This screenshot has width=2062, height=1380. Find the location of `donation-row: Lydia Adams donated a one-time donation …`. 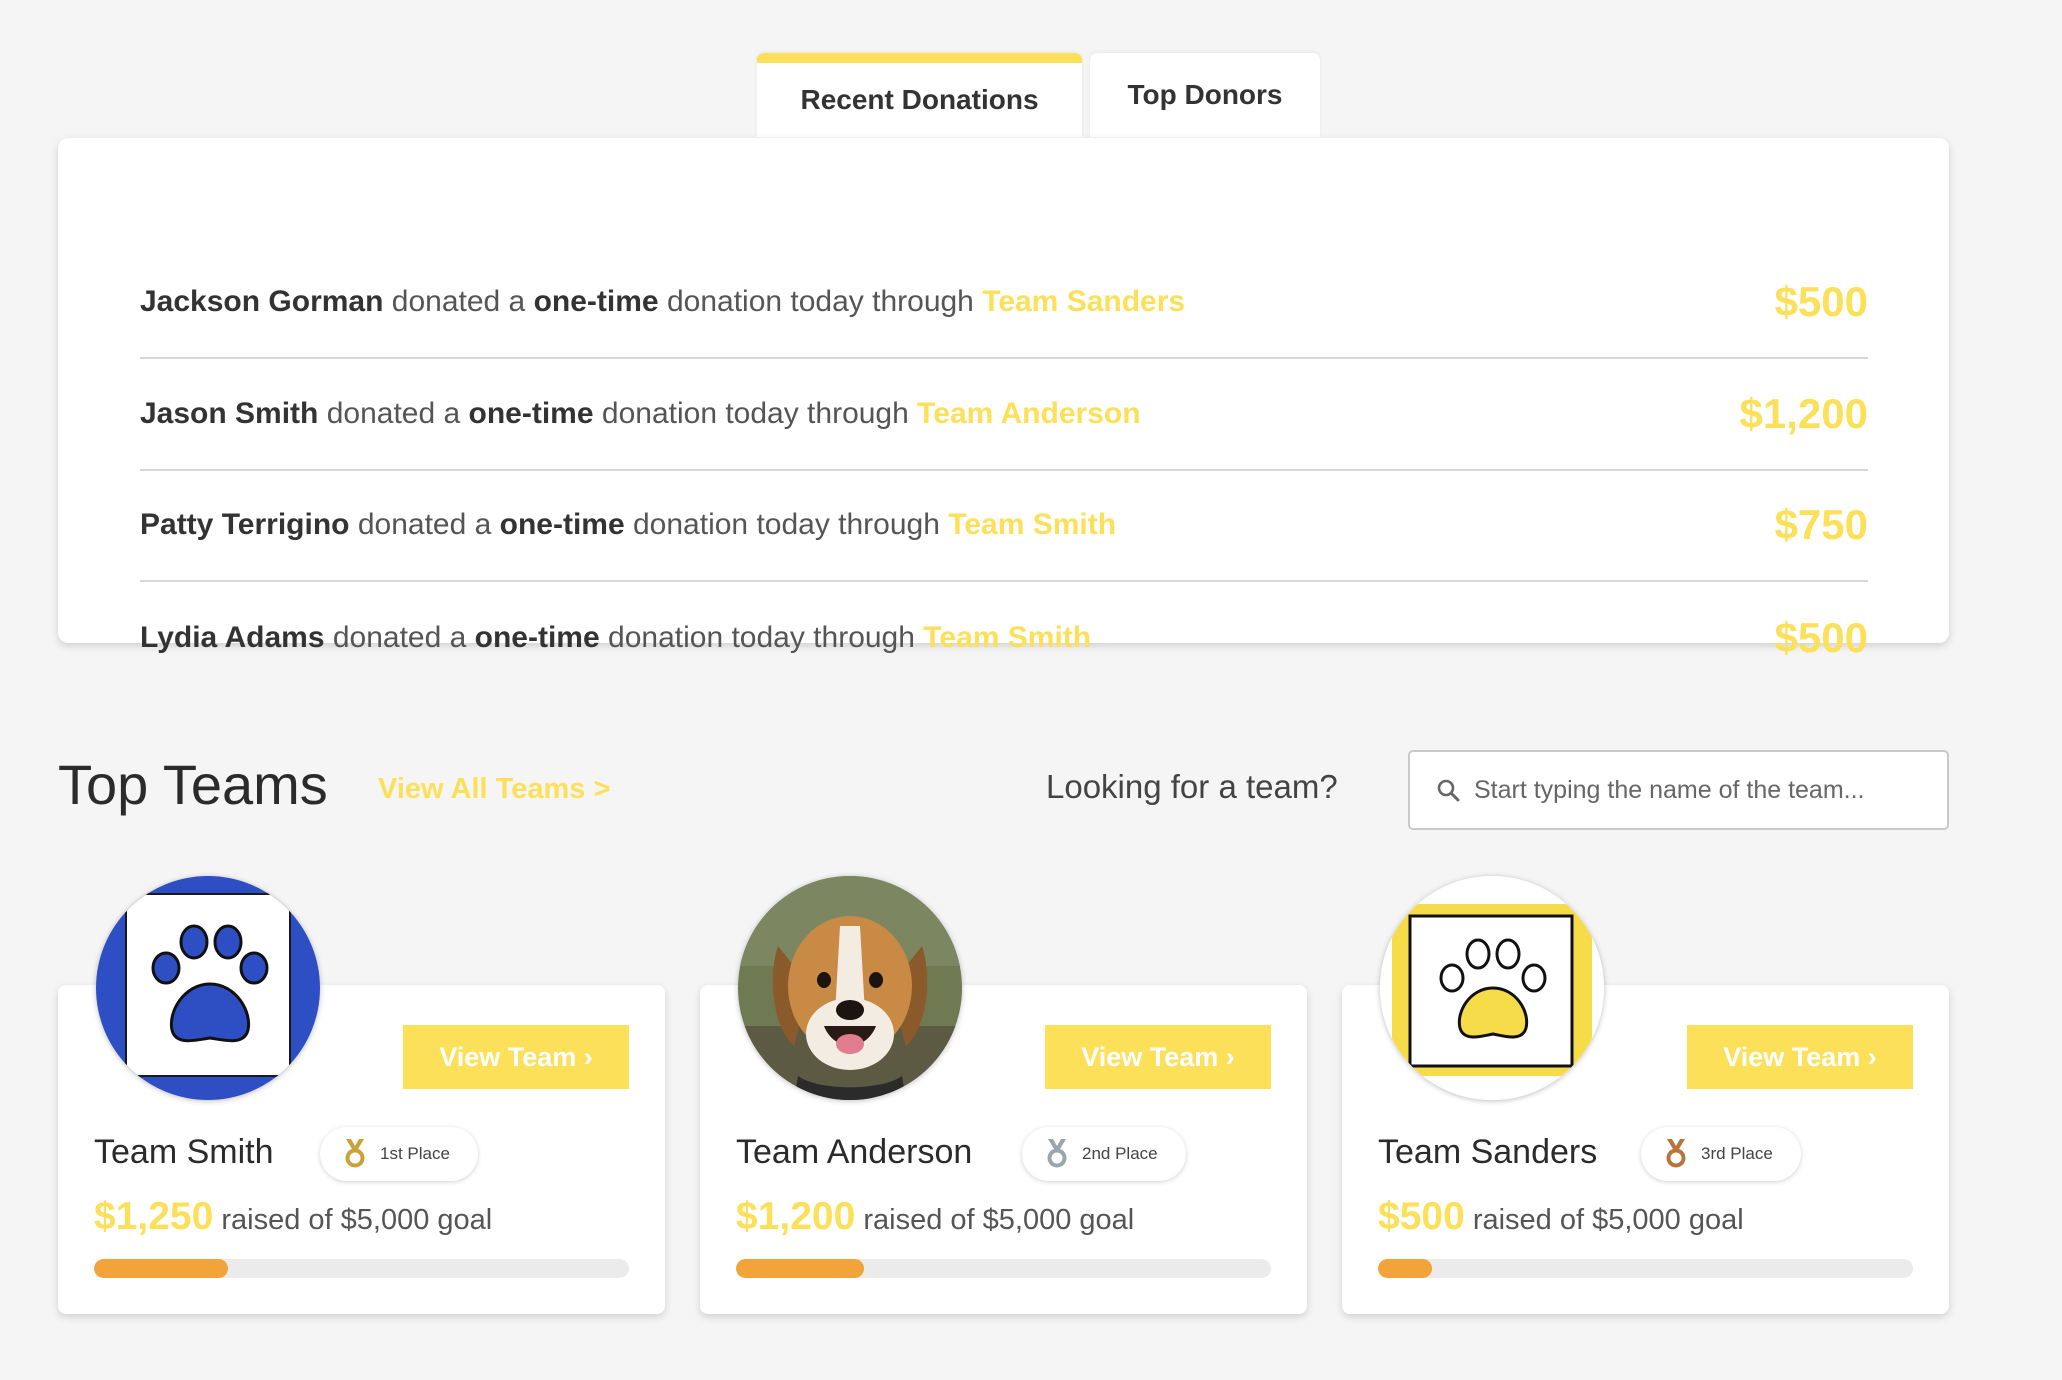

donation-row: Lydia Adams donated a one-time donation … is located at coordinates (1004, 638).